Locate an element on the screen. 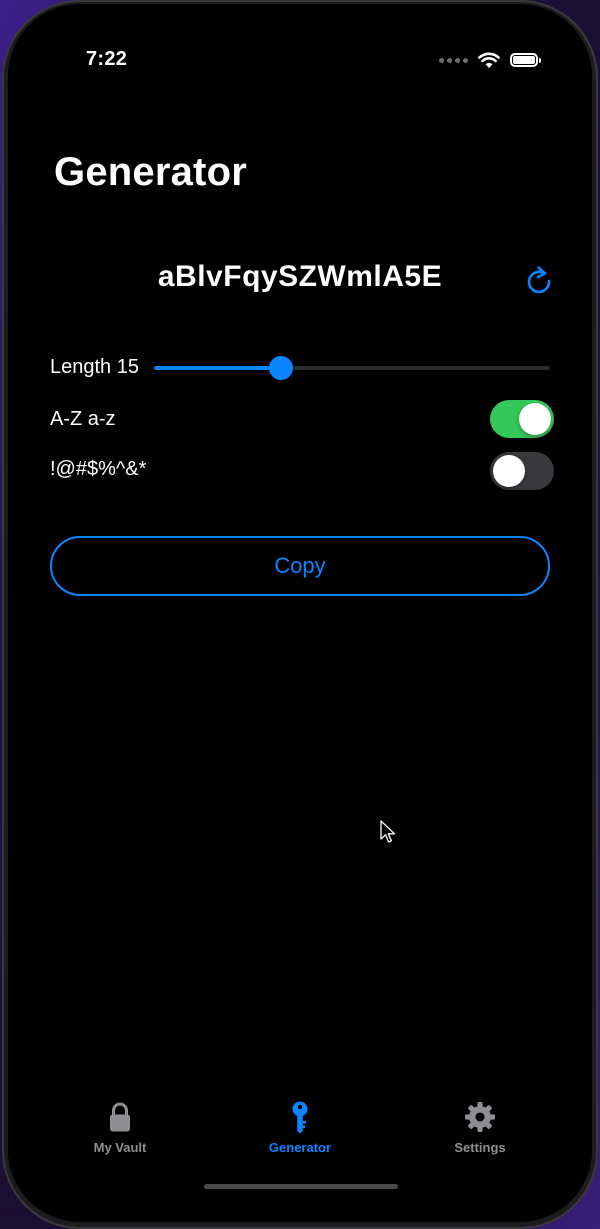 The width and height of the screenshot is (600, 1229). mouse-pointer-icon is located at coordinates (388, 831).